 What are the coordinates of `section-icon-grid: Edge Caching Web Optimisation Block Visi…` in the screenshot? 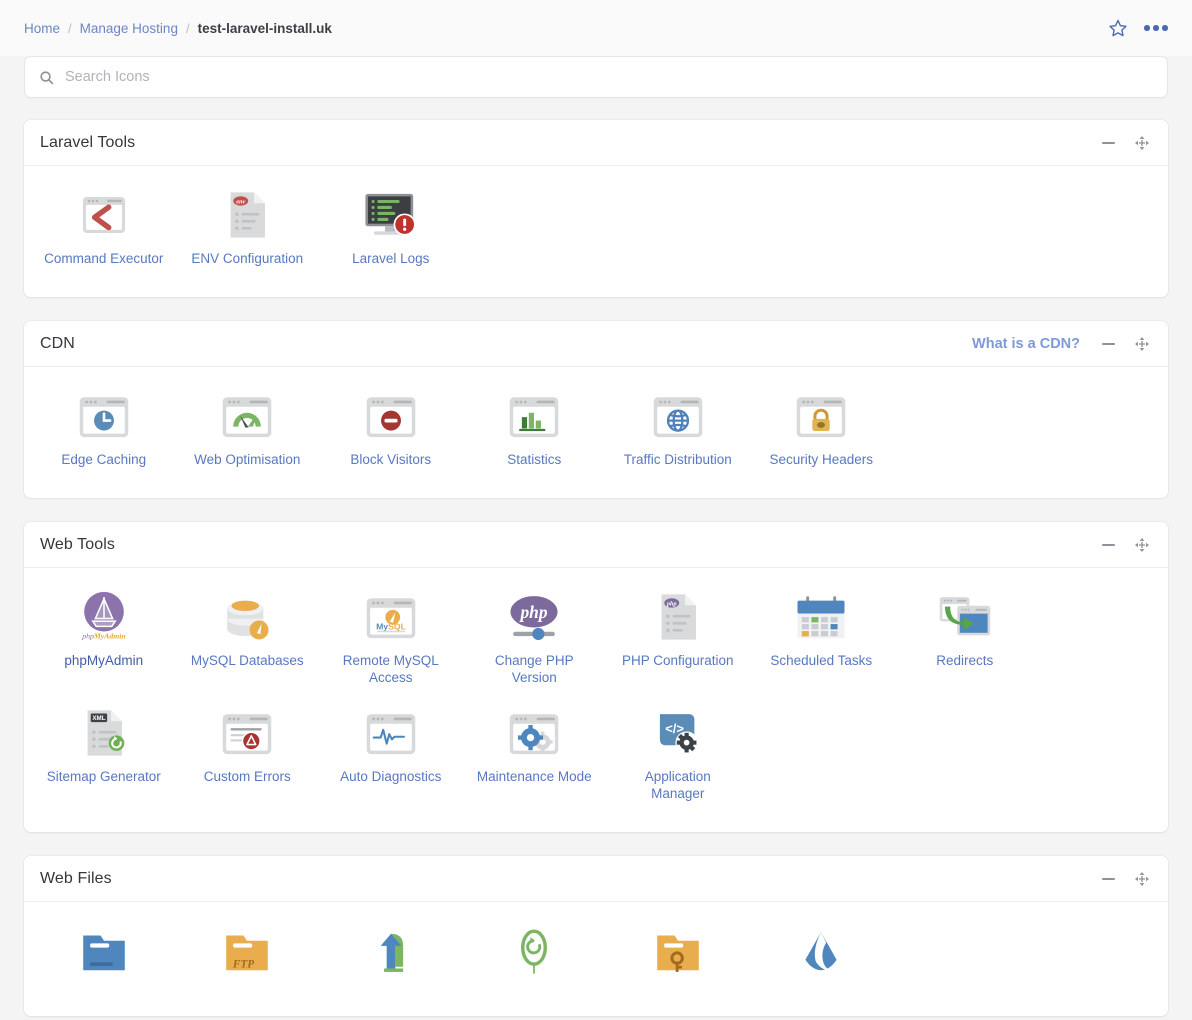 It's located at (596, 432).